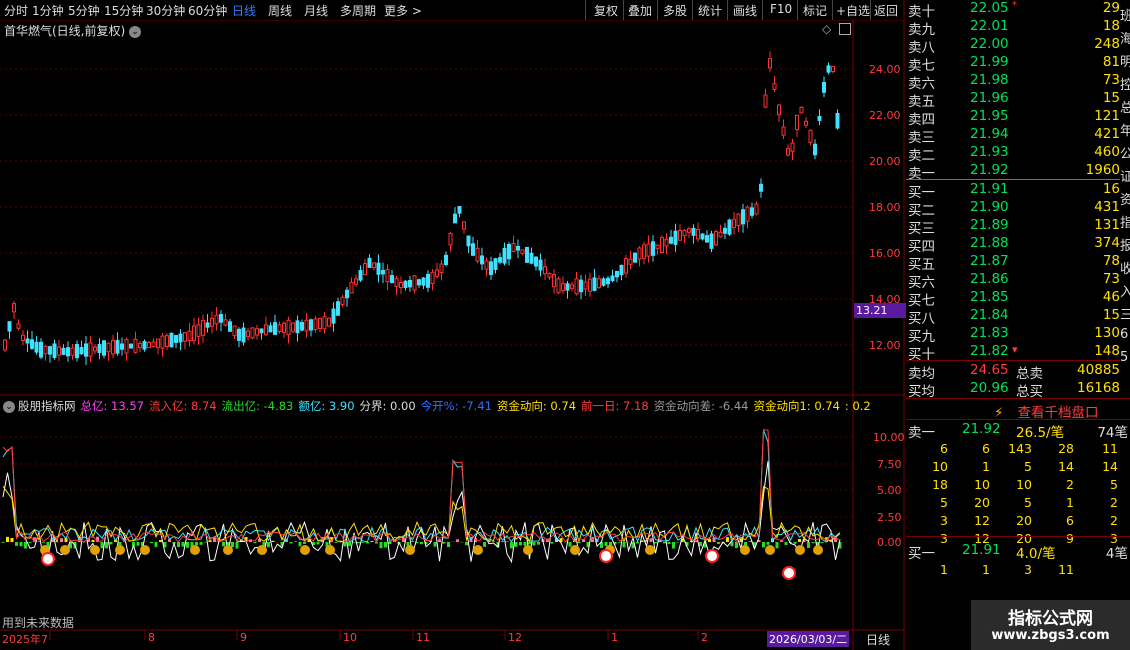 The height and width of the screenshot is (650, 1130). Describe the element at coordinates (1066, 448) in the screenshot. I see `depth-cell: 28` at that location.